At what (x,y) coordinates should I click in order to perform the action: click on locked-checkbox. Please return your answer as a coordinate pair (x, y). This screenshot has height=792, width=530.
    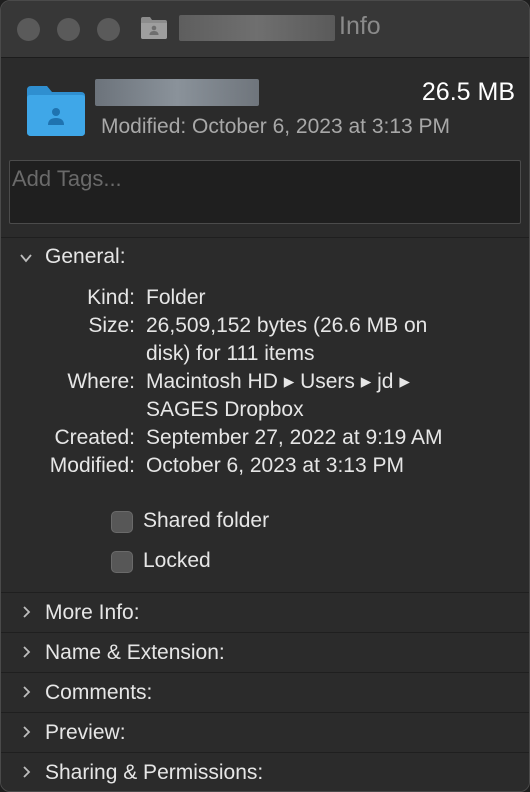
    Looking at the image, I should click on (122, 562).